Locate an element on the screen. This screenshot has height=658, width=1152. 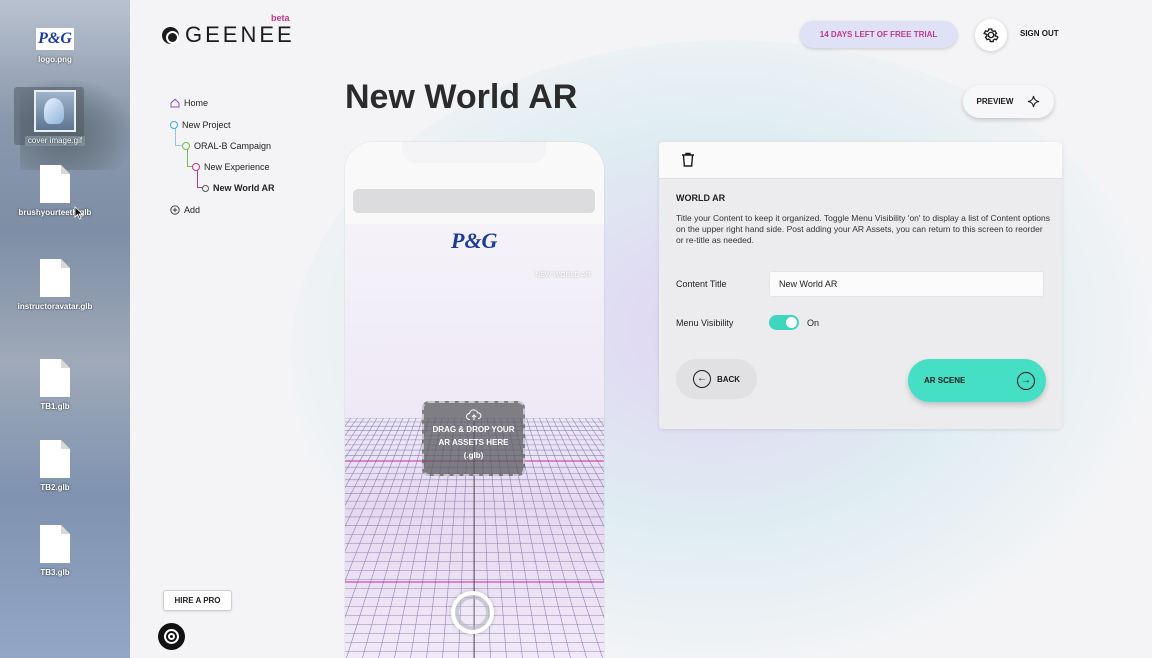
geenee-logo: GEENEE is located at coordinates (228, 35).